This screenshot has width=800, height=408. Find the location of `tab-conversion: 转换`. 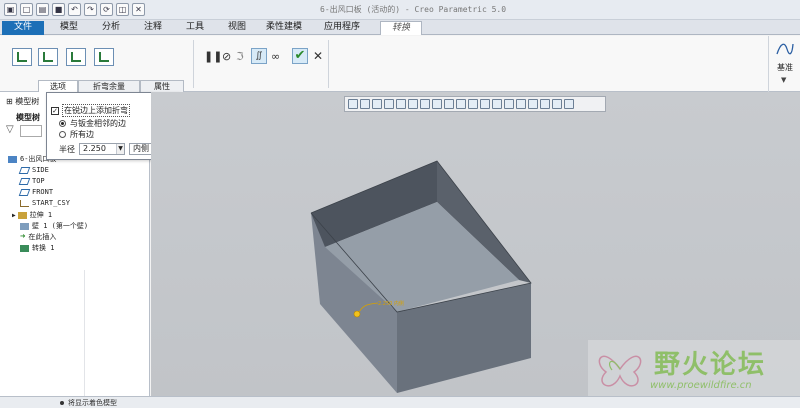

tab-conversion: 转换 is located at coordinates (401, 28).